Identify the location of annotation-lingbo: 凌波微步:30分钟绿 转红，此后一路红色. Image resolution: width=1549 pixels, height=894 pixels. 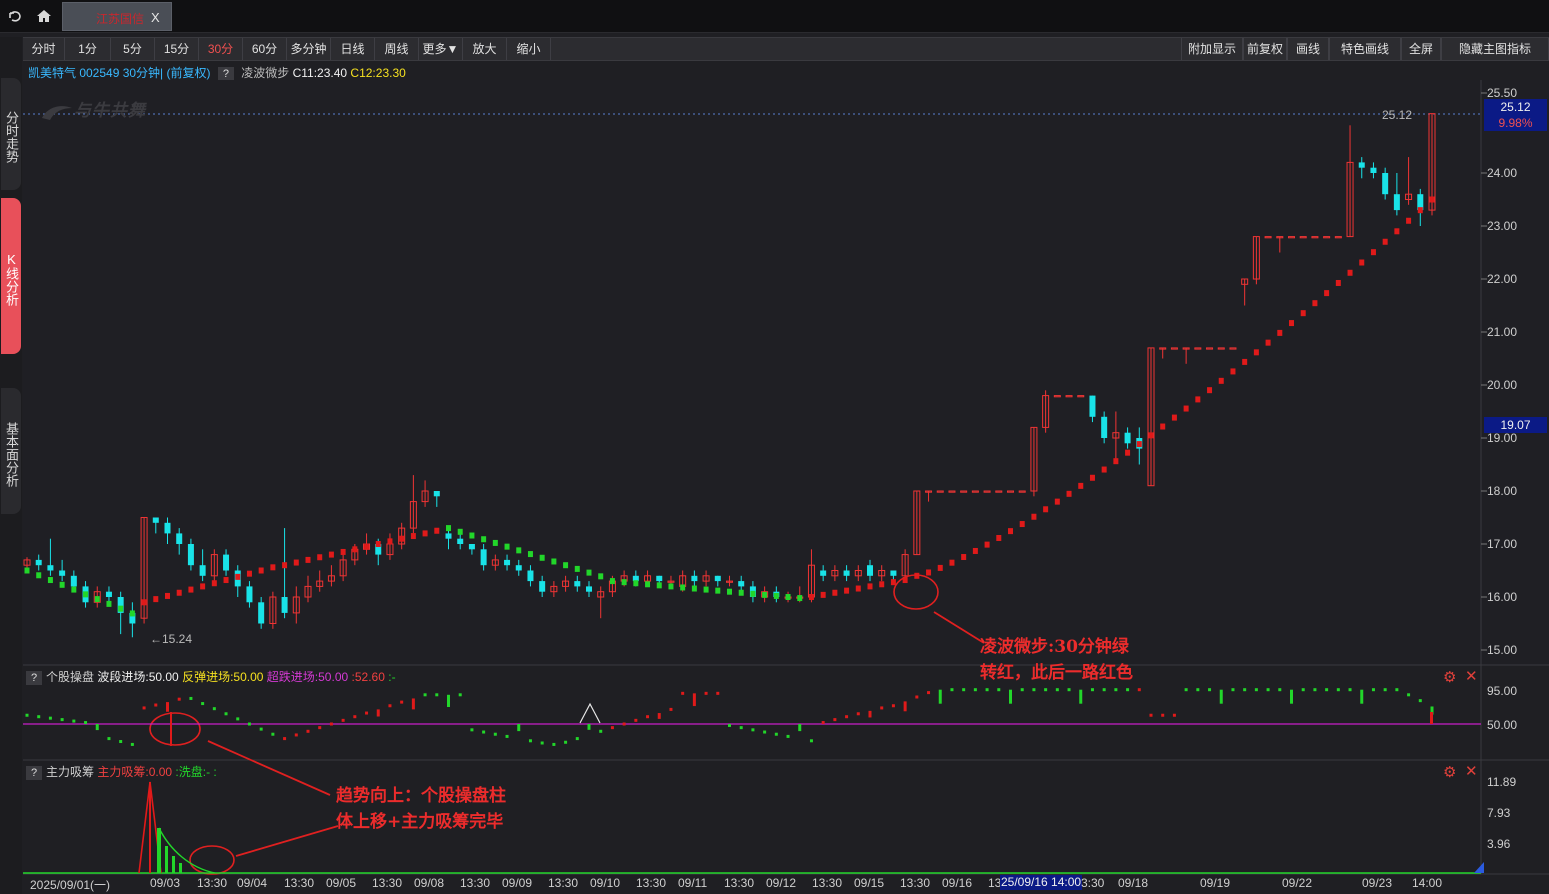
(1056, 660).